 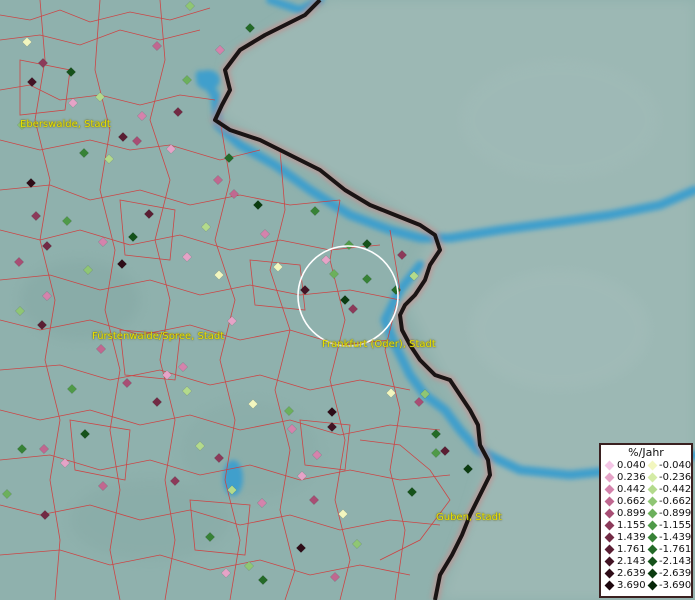 I want to click on legend-value-negative: -1.761, so click(x=675, y=549).